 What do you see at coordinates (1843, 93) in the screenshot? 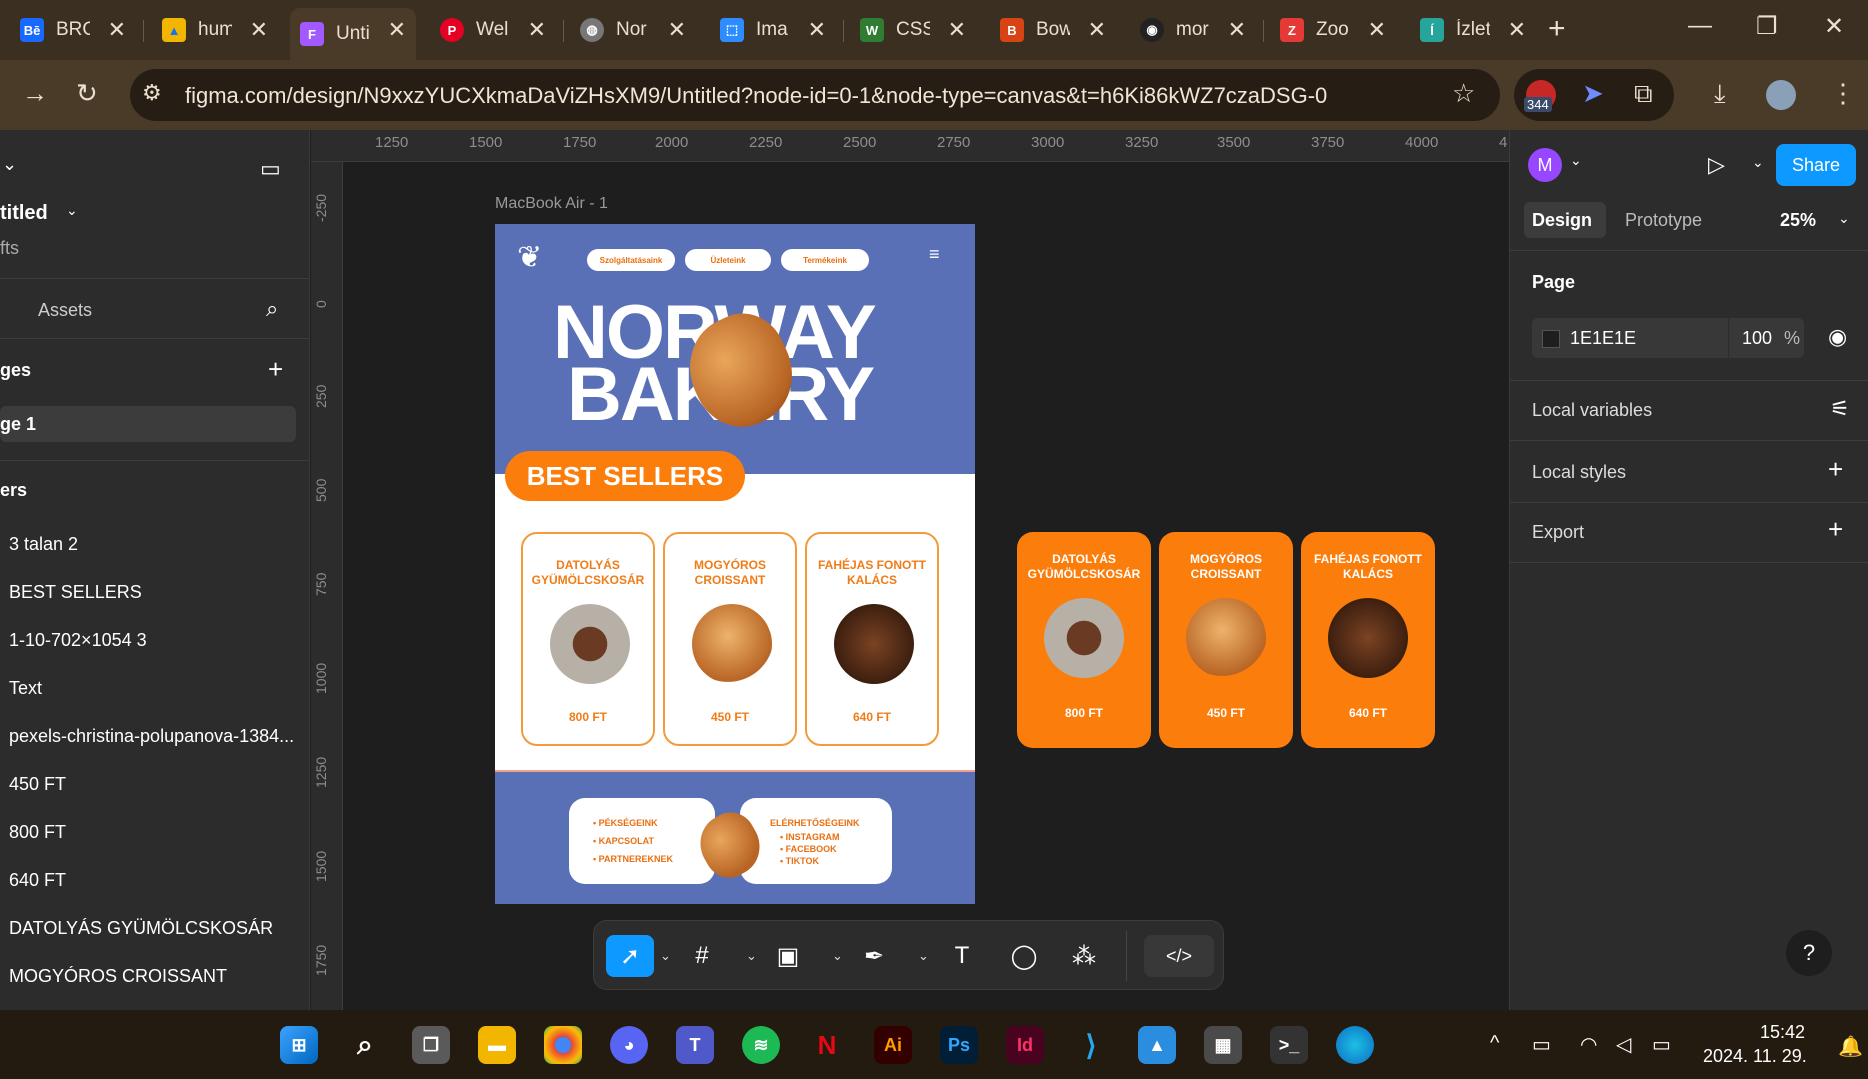
I see `browser-menu-icon: ⋮` at bounding box center [1843, 93].